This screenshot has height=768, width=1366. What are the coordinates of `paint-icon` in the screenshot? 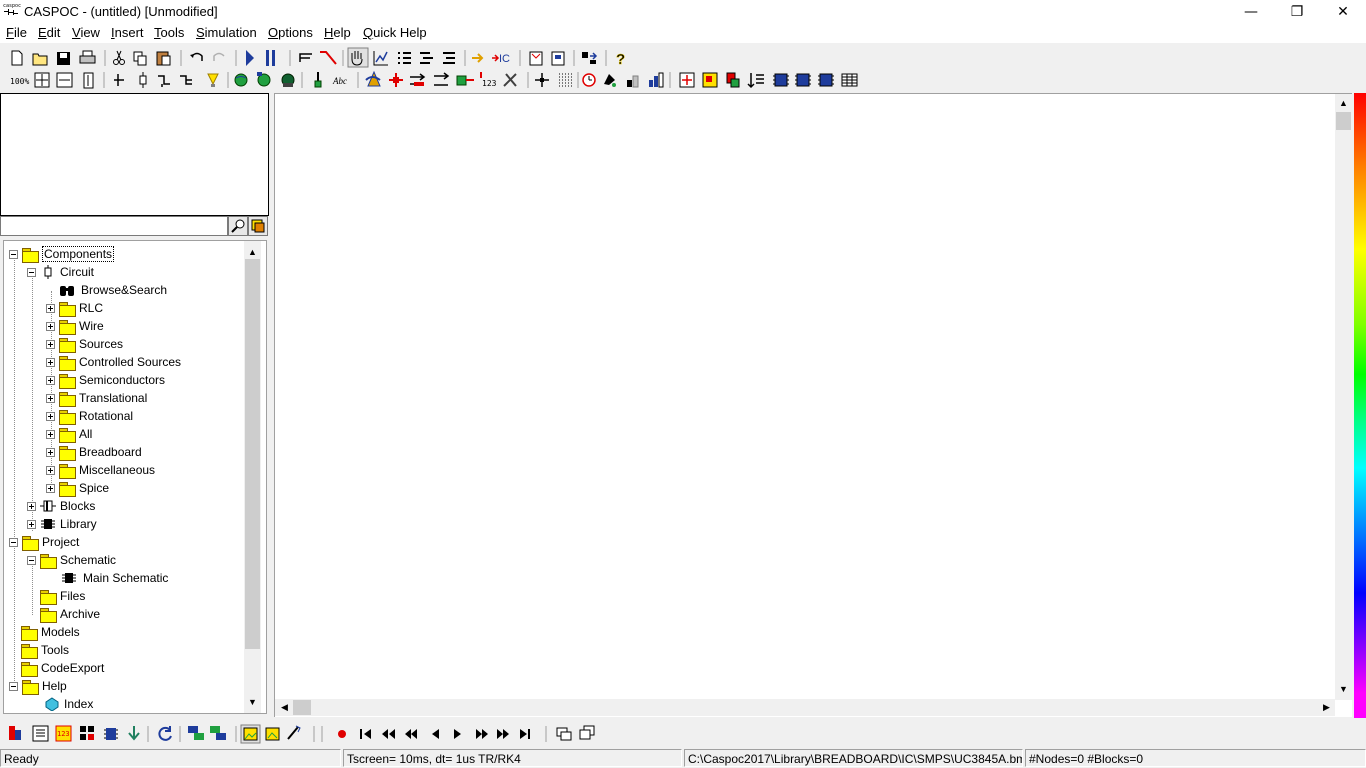 It's located at (610, 80).